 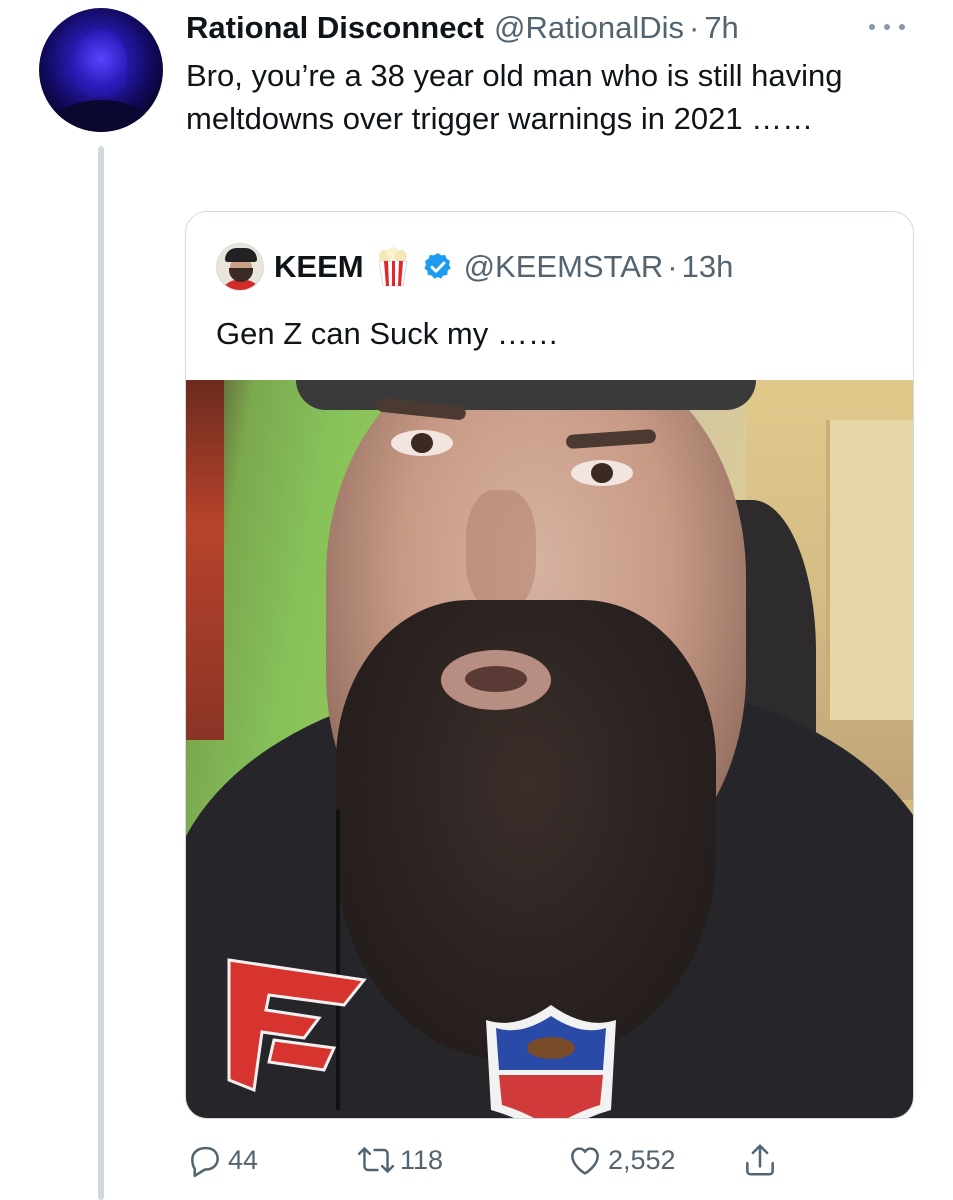 What do you see at coordinates (376, 1160) in the screenshot?
I see `retweet-icon` at bounding box center [376, 1160].